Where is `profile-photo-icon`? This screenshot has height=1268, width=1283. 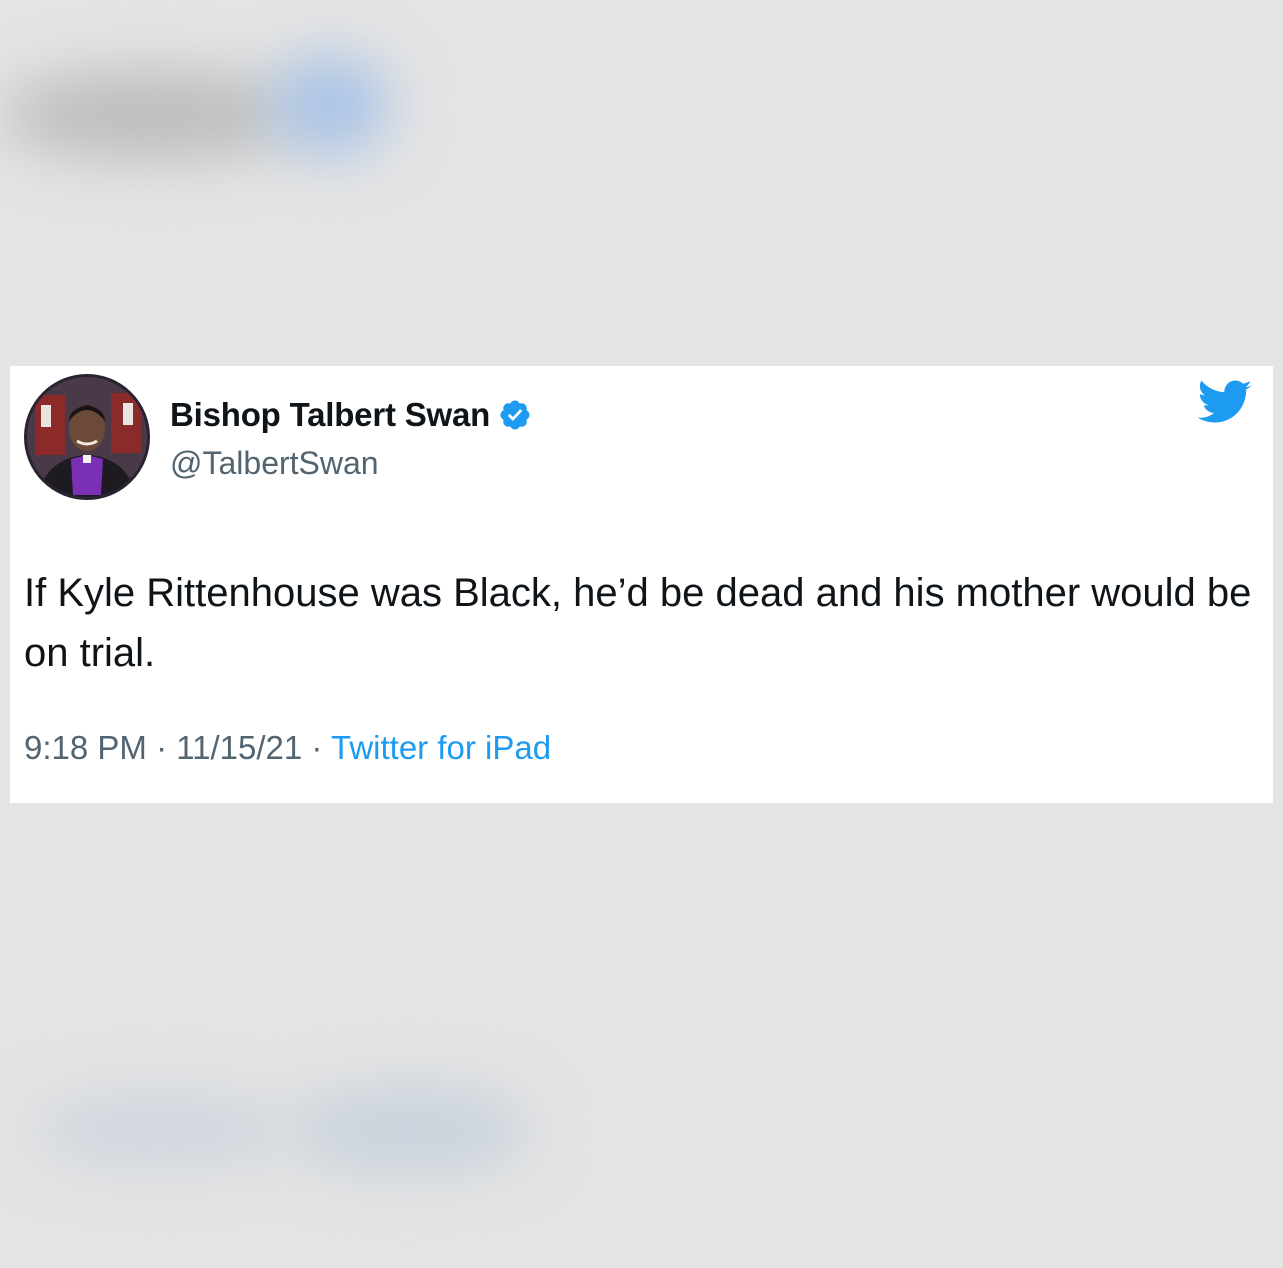 profile-photo-icon is located at coordinates (87, 437).